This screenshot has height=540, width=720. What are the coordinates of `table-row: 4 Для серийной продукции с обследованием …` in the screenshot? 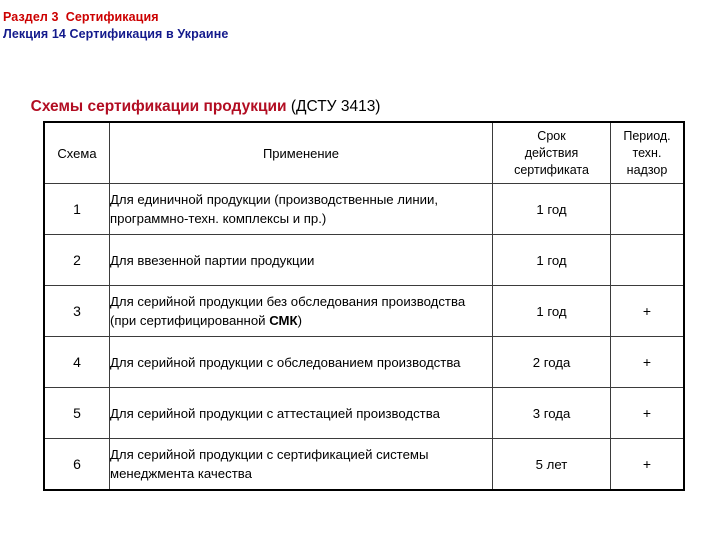 It's located at (364, 362).